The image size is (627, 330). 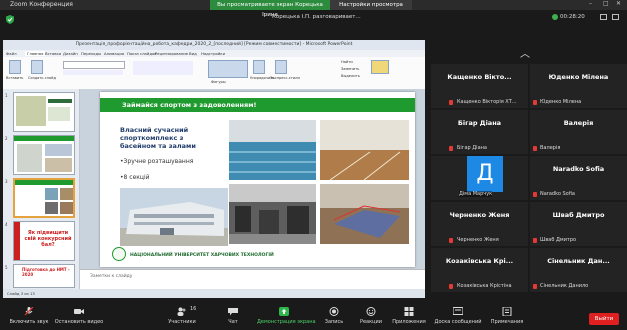 I want to click on meeting-timer: 00:28:20, so click(x=572, y=17).